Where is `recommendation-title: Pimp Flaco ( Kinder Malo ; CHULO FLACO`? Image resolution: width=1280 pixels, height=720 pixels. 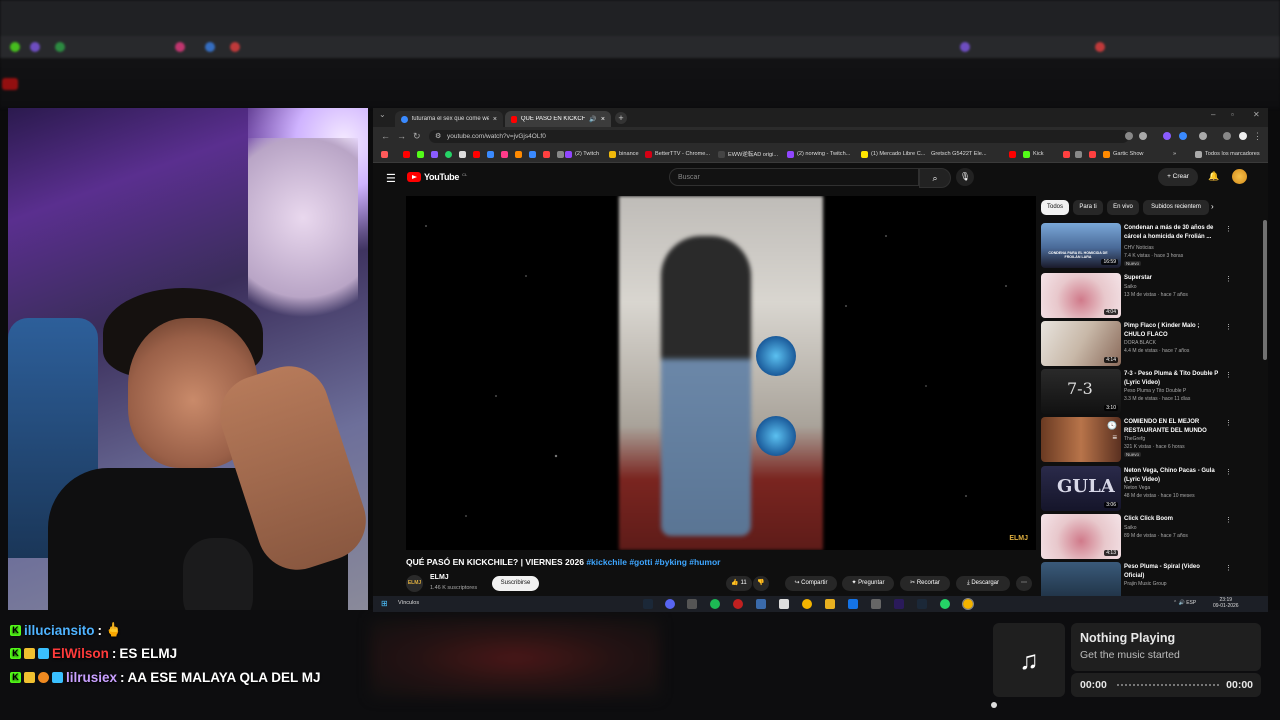 recommendation-title: Pimp Flaco ( Kinder Malo ; CHULO FLACO is located at coordinates (1172, 330).